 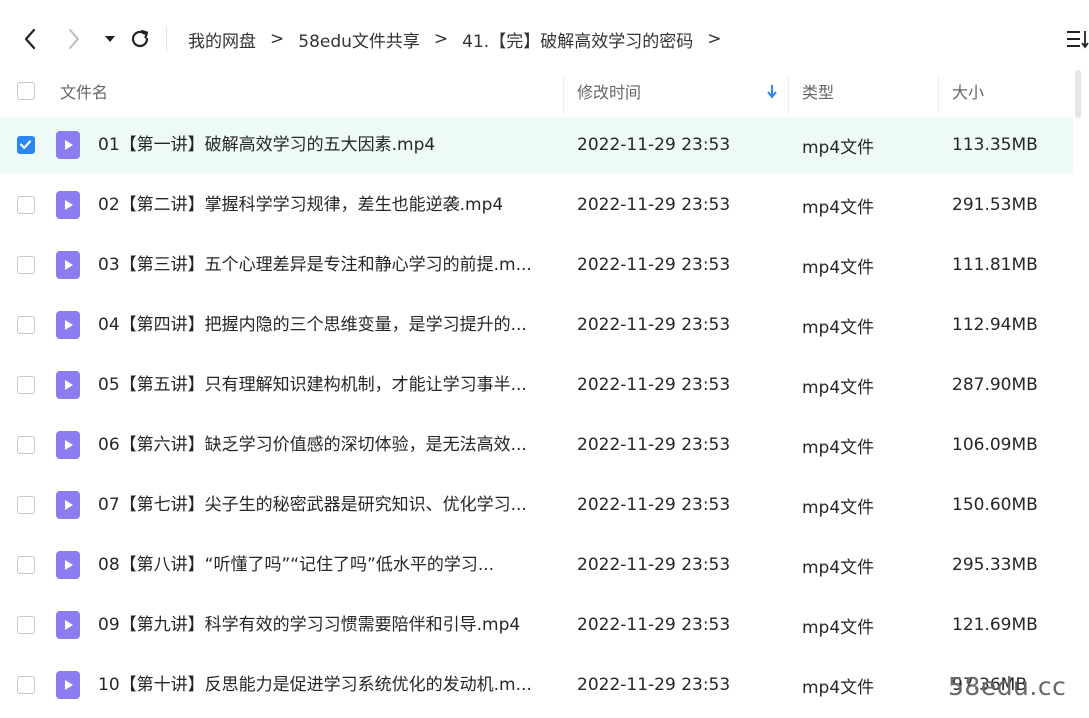 What do you see at coordinates (325, 625) in the screenshot?
I see `file-name: 09【第九讲】科学有效的学习习惯需要陪伴和引导.mp4` at bounding box center [325, 625].